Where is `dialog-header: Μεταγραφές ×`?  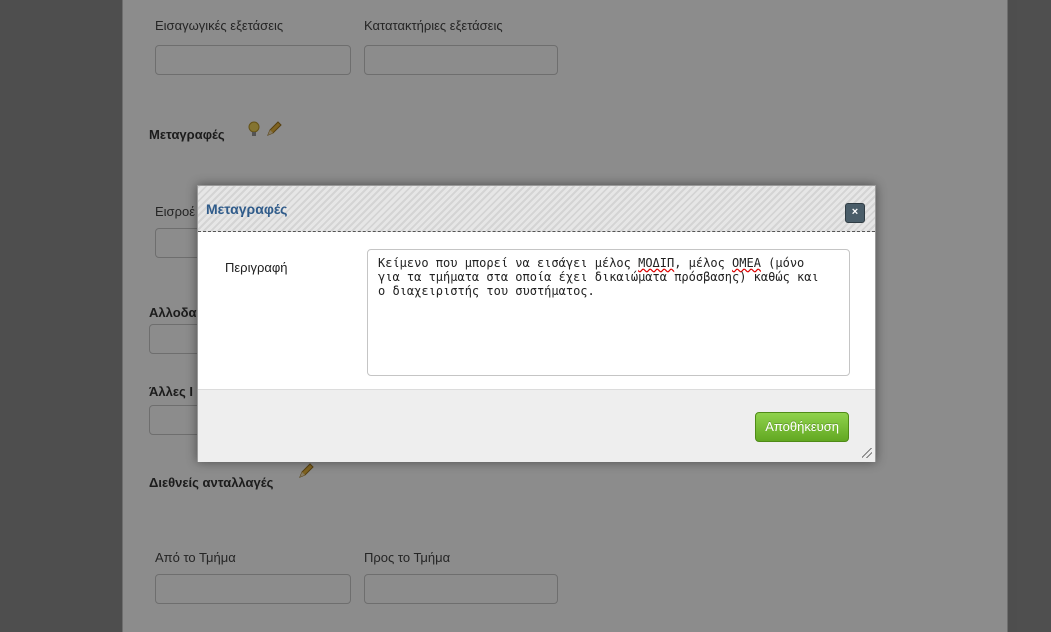
dialog-header: Μεταγραφές × is located at coordinates (536, 209).